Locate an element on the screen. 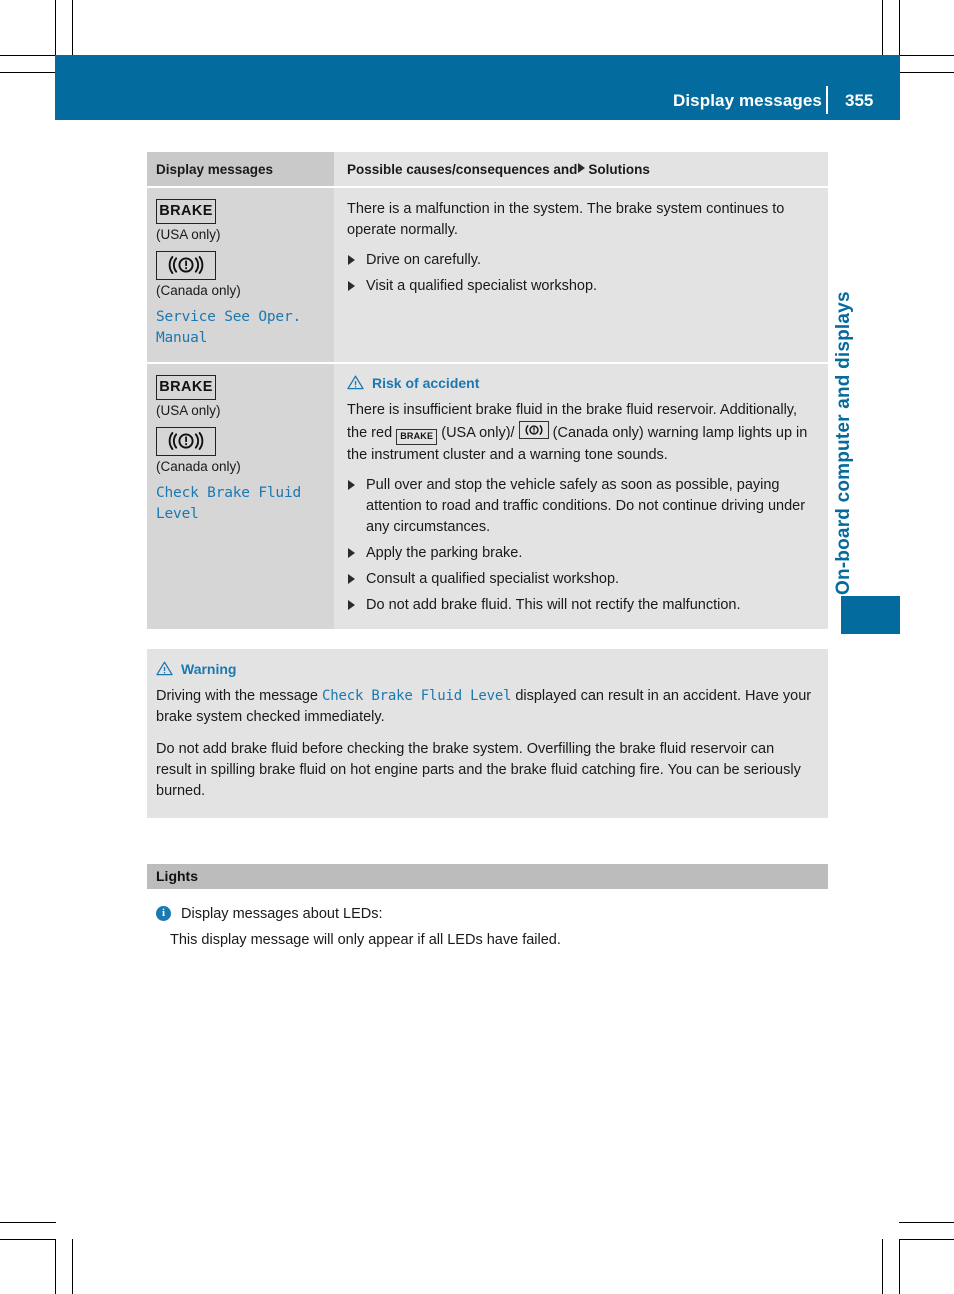  solution-bullet: Consult a qualified specialist workshop. is located at coordinates (579, 579).